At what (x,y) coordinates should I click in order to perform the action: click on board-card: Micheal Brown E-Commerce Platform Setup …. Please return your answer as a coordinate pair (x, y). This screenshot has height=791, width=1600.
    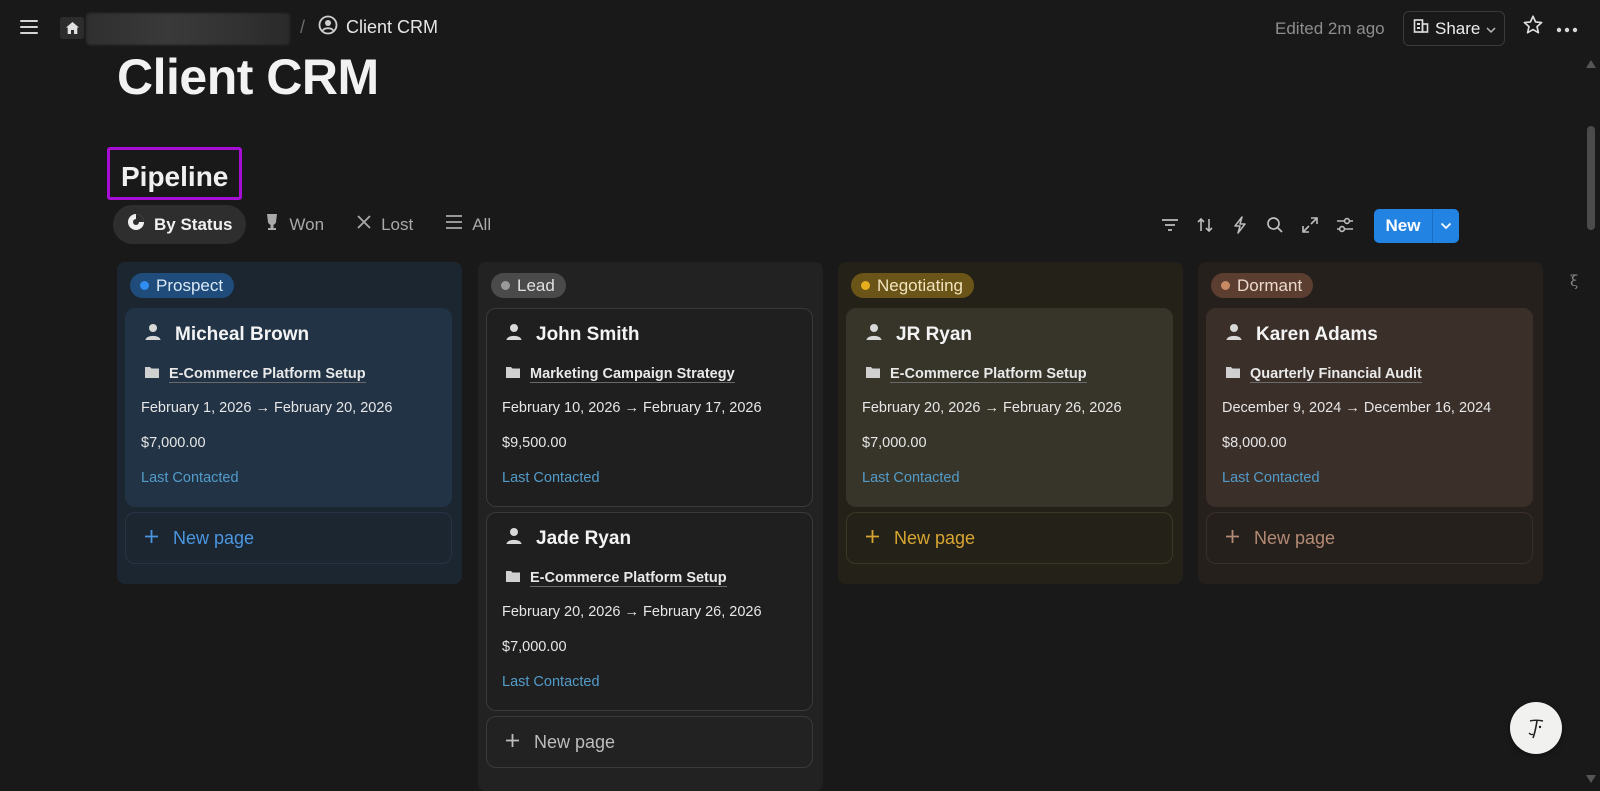
    Looking at the image, I should click on (288, 407).